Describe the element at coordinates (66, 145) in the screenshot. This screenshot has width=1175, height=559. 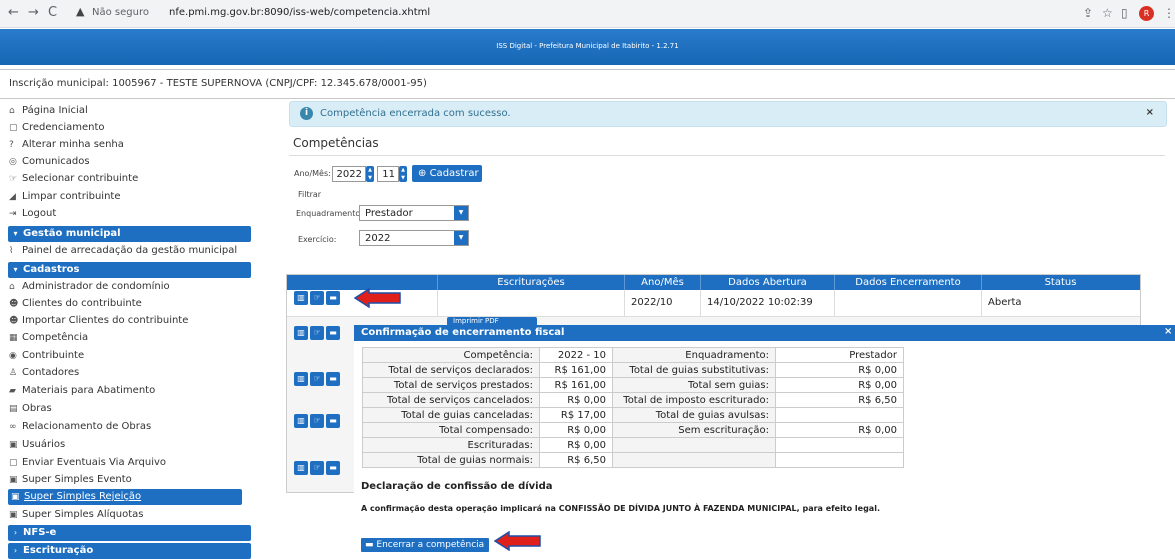
I see `sidebar-item-alterar-senha: ? Alterar minha senha` at that location.